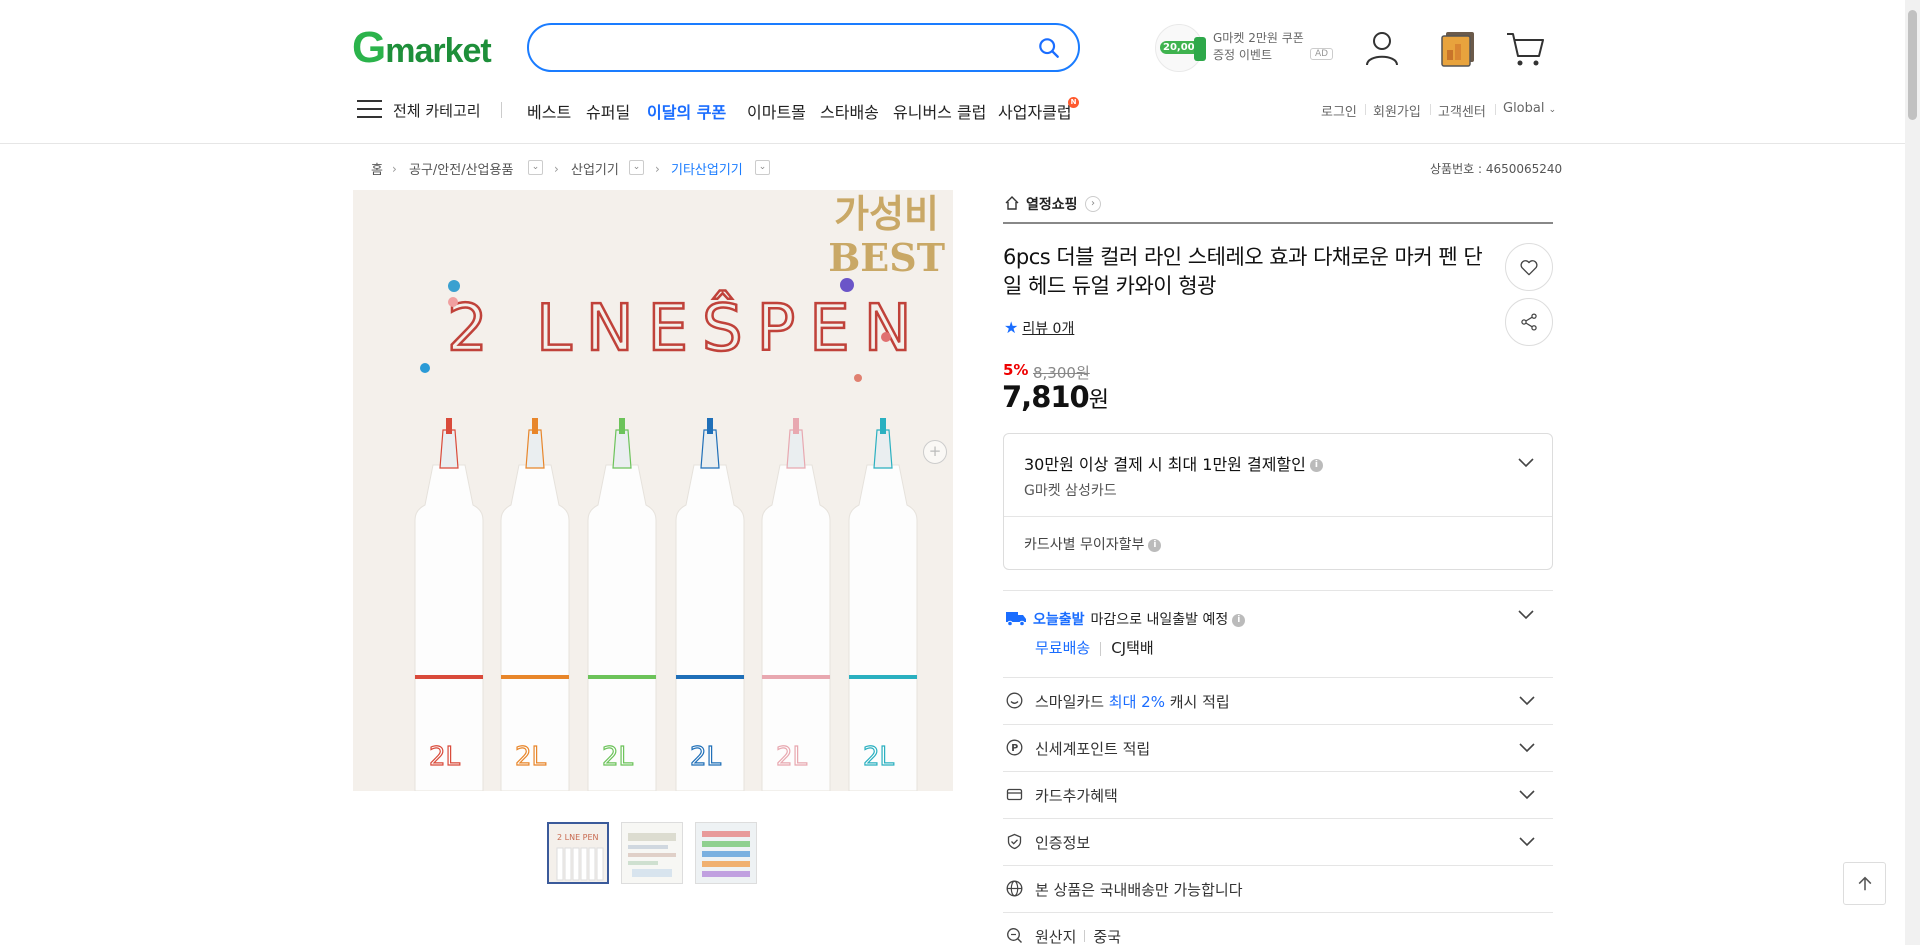  I want to click on gmarket-logo: Gmarket, so click(422, 48).